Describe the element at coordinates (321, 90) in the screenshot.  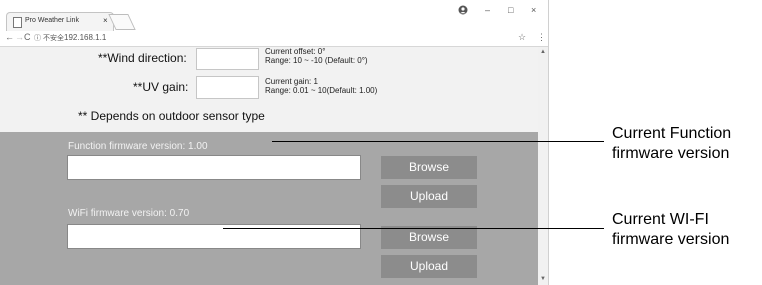
I see `uv-range-note: Range: 0.01 ~ 10(Default: 1.00)` at that location.